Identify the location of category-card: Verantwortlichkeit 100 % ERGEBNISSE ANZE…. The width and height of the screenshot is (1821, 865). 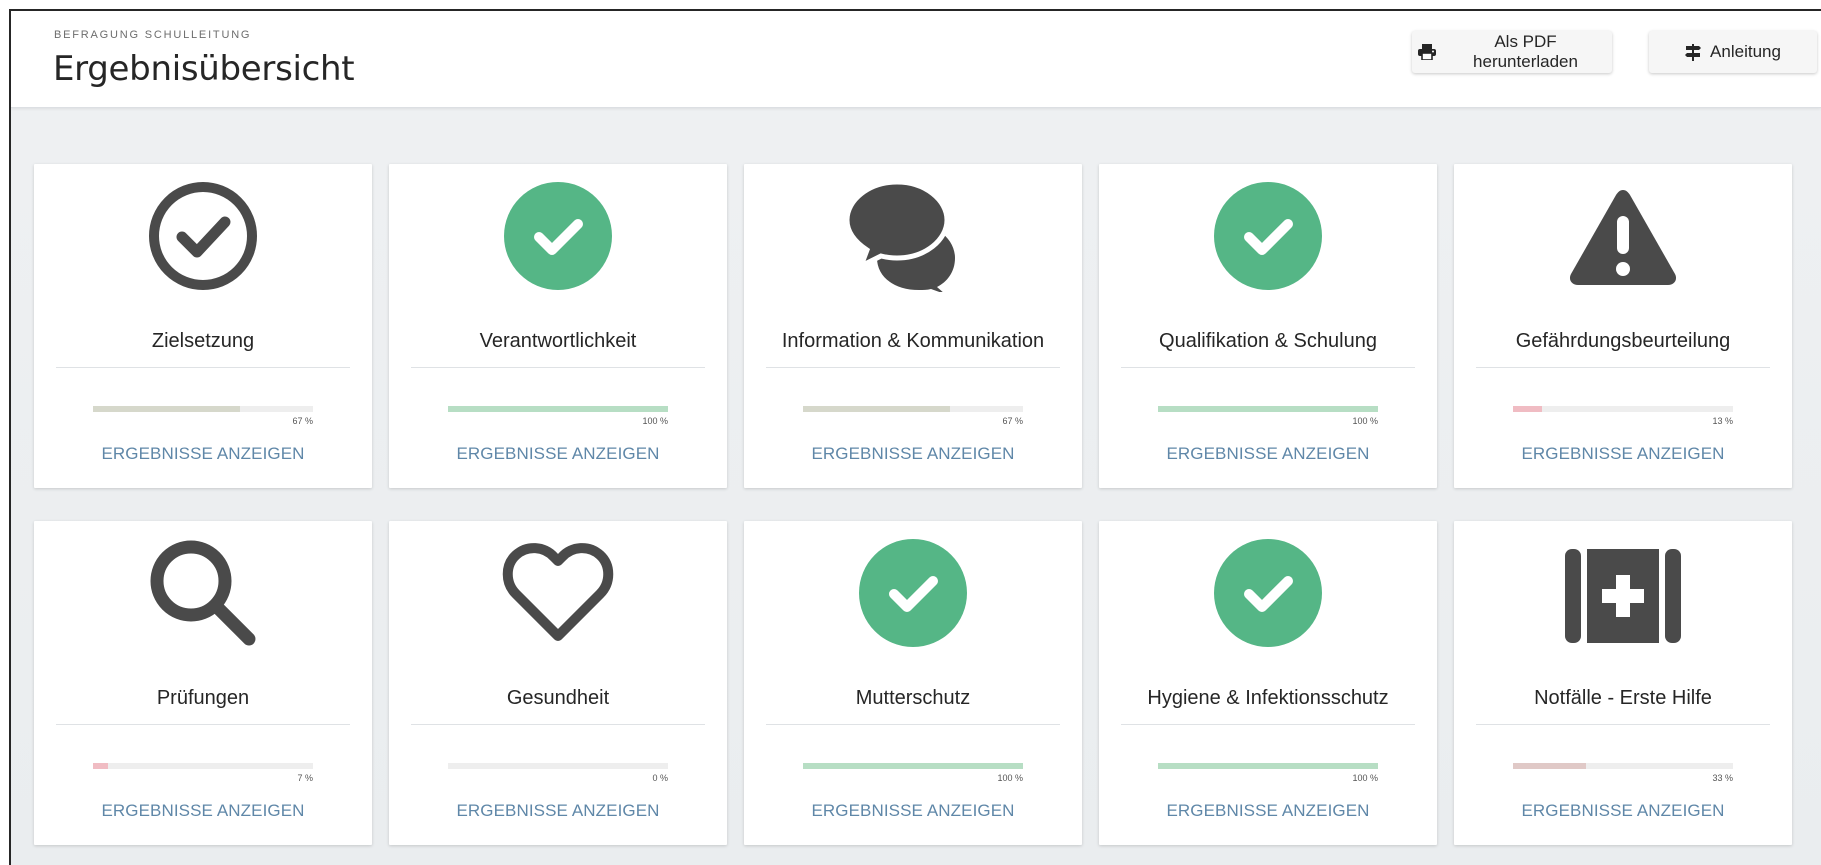
(558, 326).